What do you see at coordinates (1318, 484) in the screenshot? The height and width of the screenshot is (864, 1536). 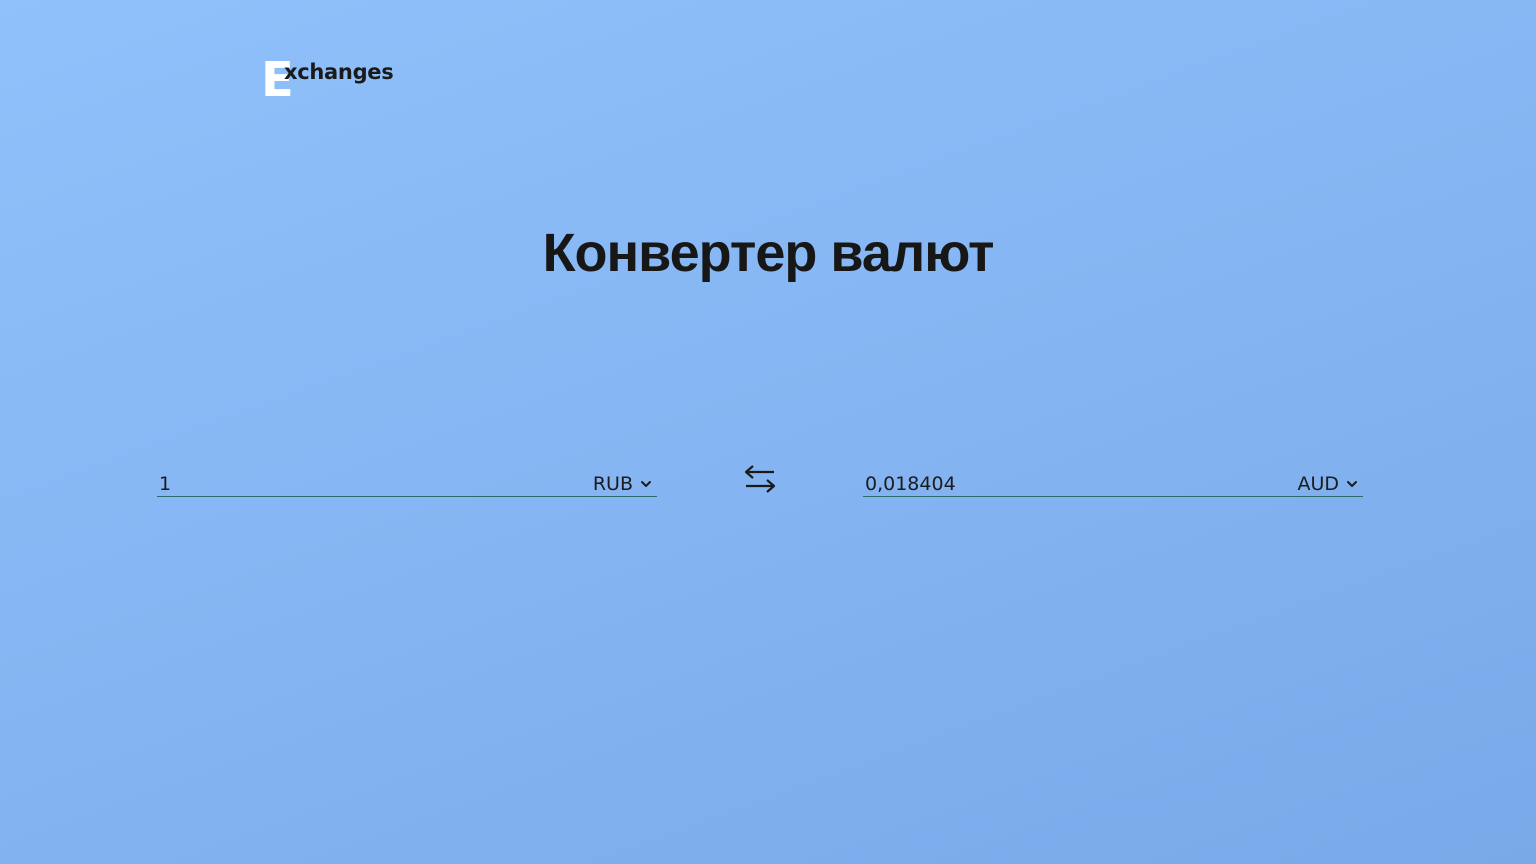 I see `to-currency-label: AUD` at bounding box center [1318, 484].